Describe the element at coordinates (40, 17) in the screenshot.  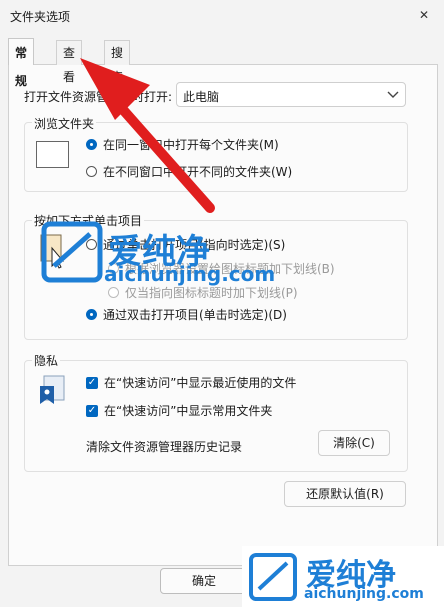
I see `window-title: 文件夹选项` at that location.